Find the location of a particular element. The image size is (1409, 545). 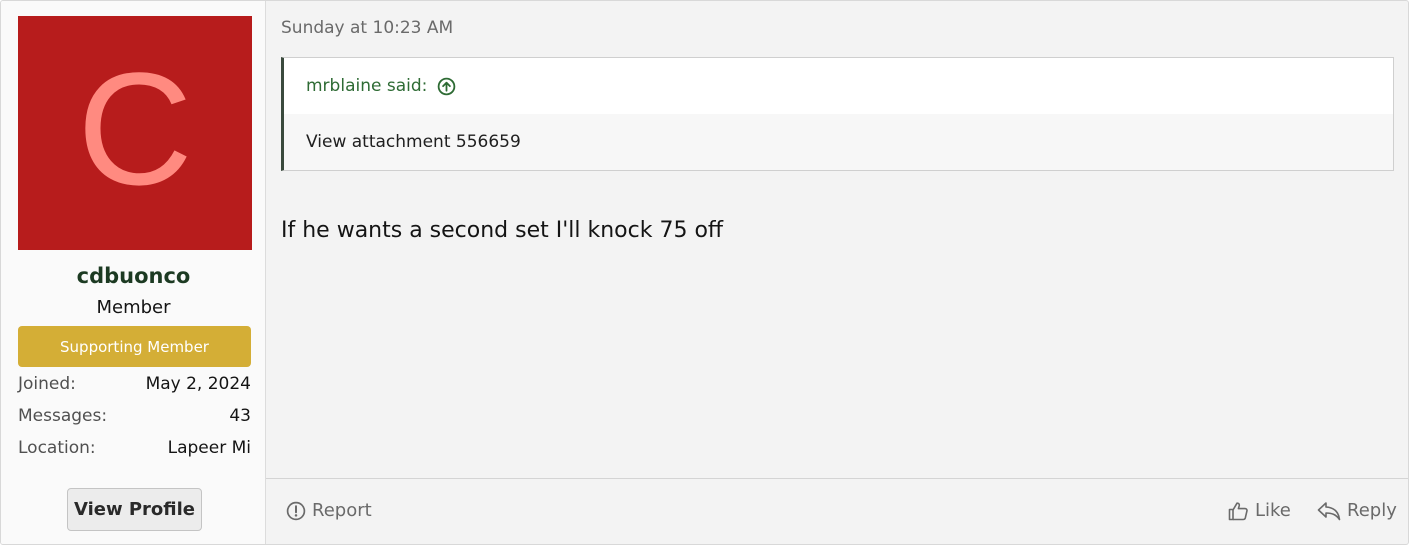

like-label: Like is located at coordinates (1273, 510).